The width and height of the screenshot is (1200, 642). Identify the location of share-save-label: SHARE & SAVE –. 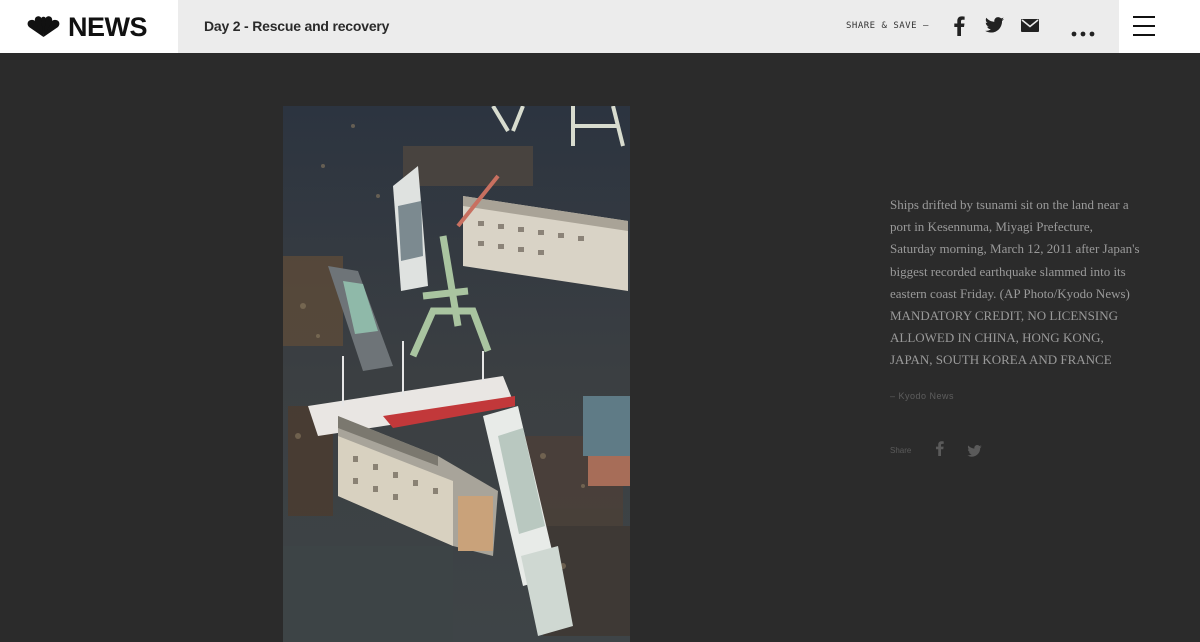
(887, 26).